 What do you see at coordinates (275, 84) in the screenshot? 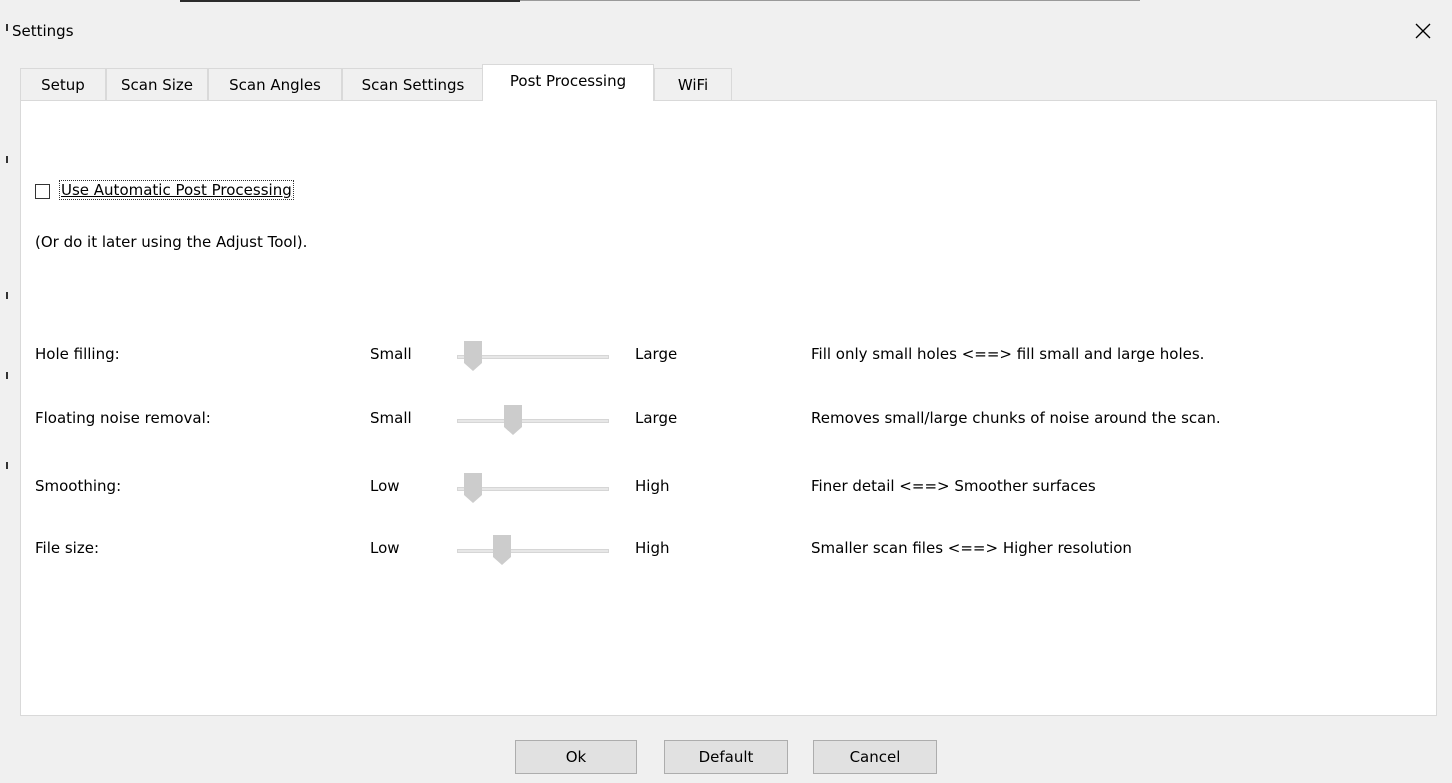
I see `tab-scan-angles: Scan Angles` at bounding box center [275, 84].